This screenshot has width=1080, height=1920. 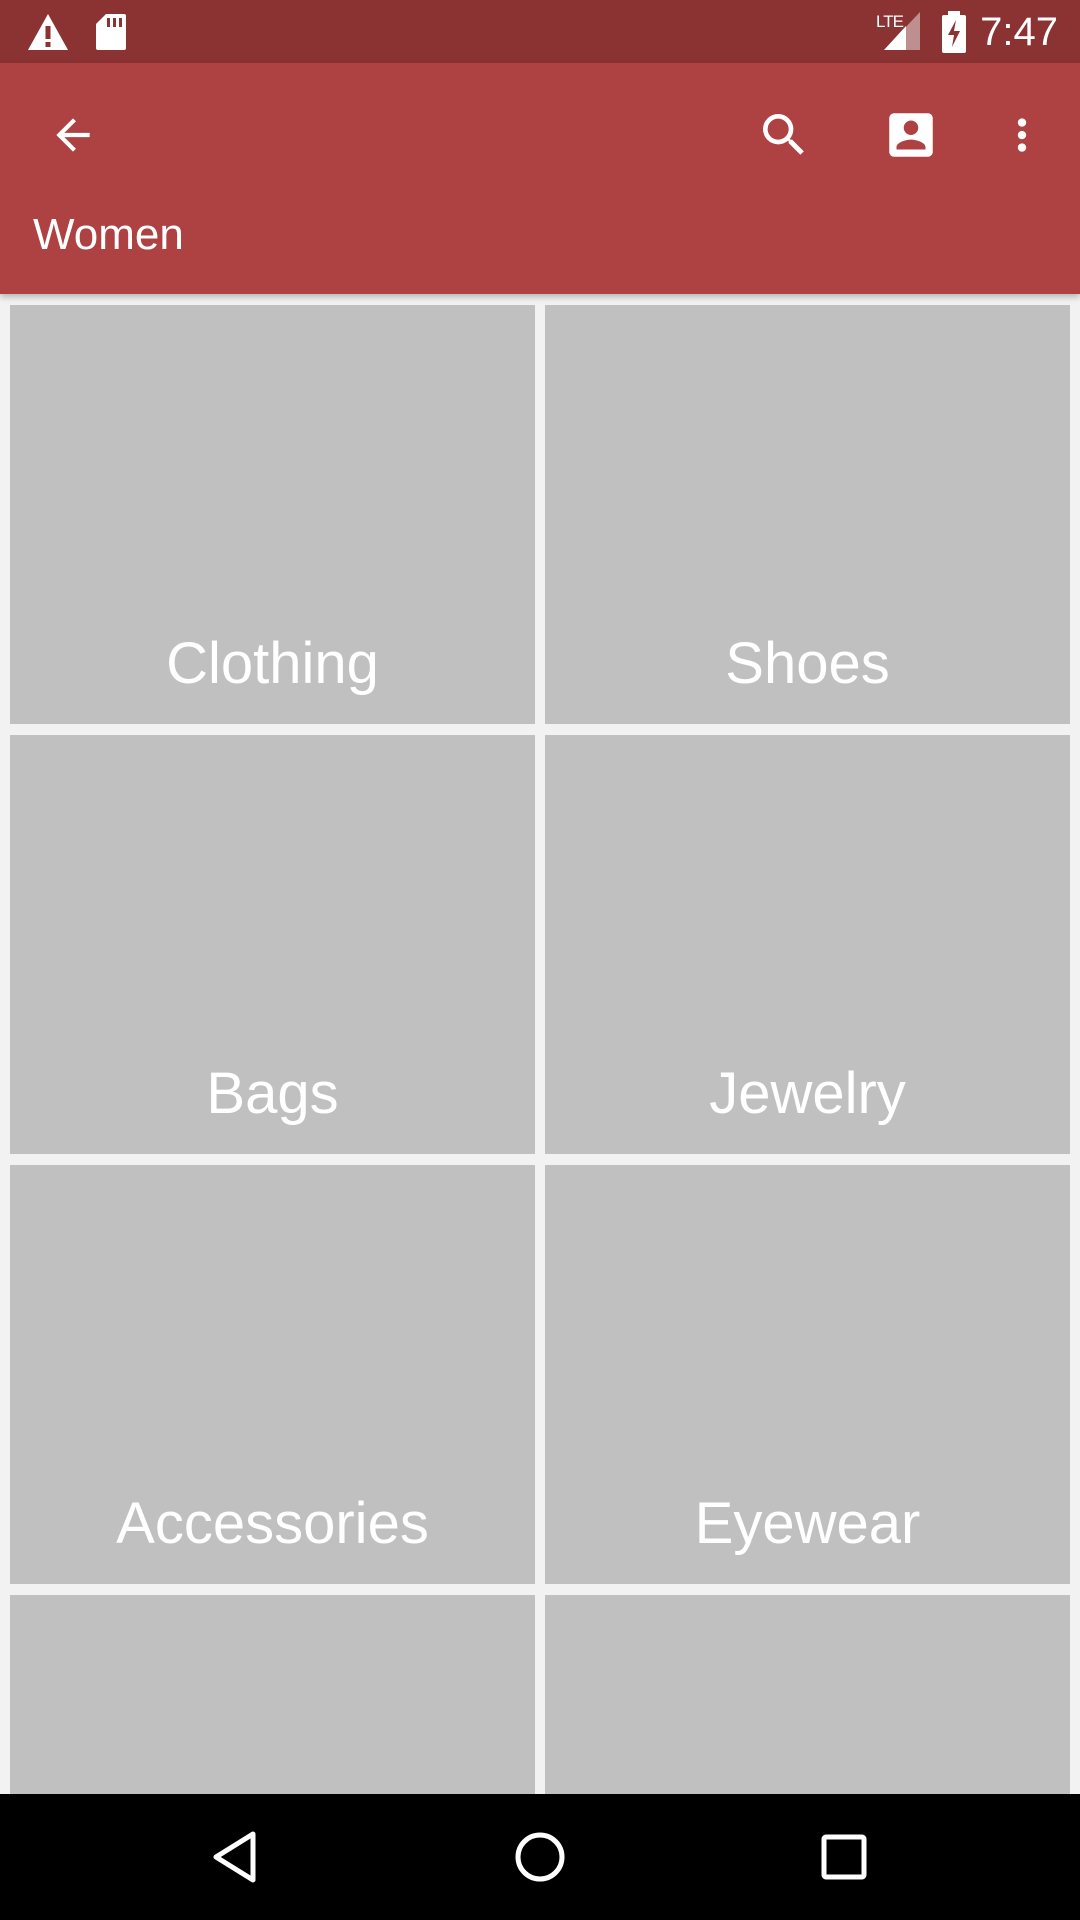 I want to click on category-label: Shoes, so click(x=807, y=663).